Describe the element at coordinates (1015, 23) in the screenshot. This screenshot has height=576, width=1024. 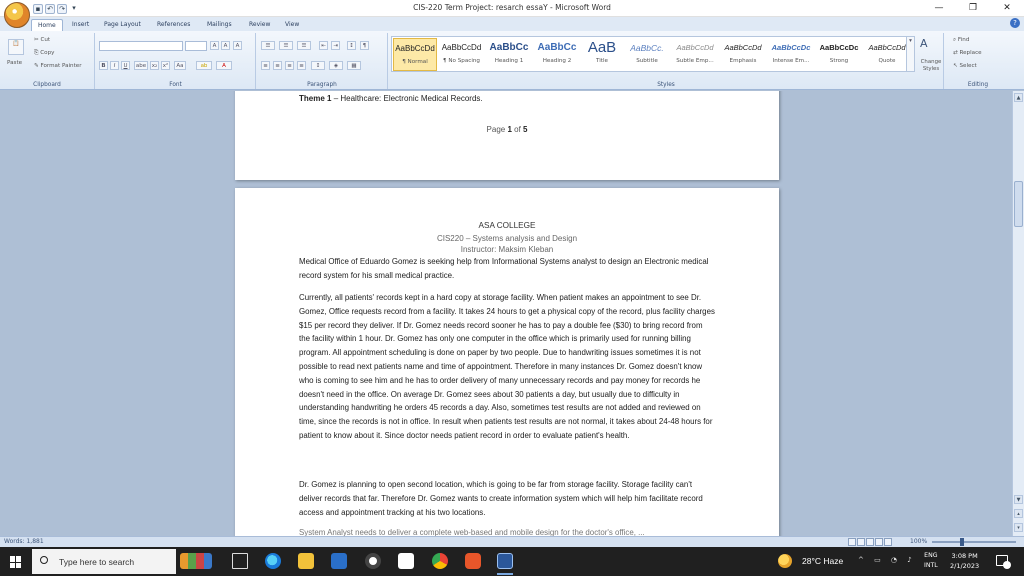
I see `help-icon: ?` at that location.